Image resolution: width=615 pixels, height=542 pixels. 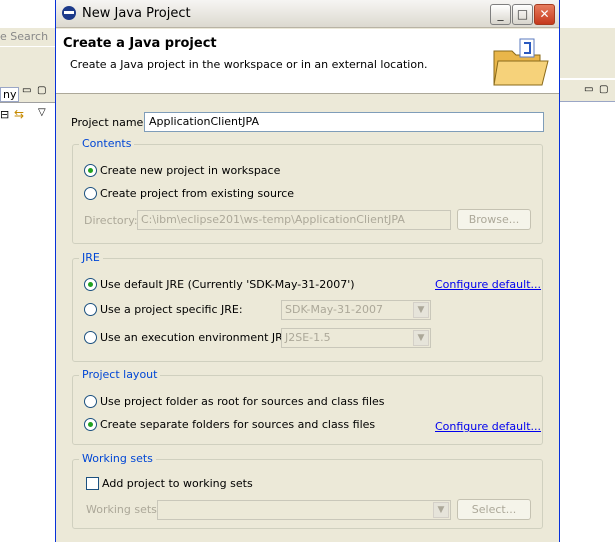 What do you see at coordinates (177, 483) in the screenshot?
I see `add-to-working-sets-label: Add project to working sets` at bounding box center [177, 483].